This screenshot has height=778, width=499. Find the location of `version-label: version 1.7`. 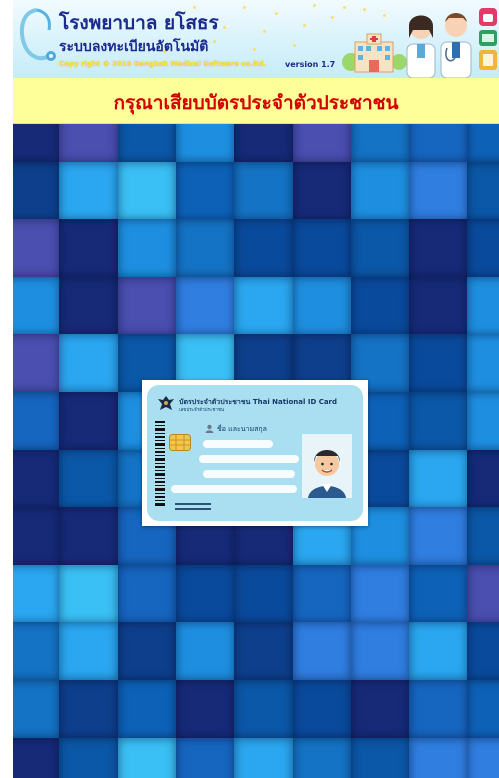

version-label: version 1.7 is located at coordinates (310, 64).